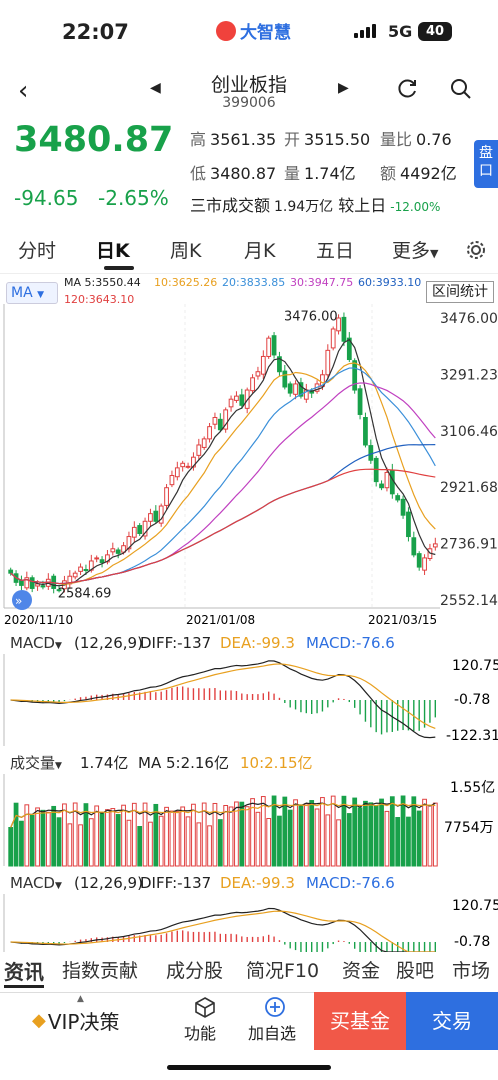  Describe the element at coordinates (85, 593) in the screenshot. I see `min-annotation: 2584.69` at that location.